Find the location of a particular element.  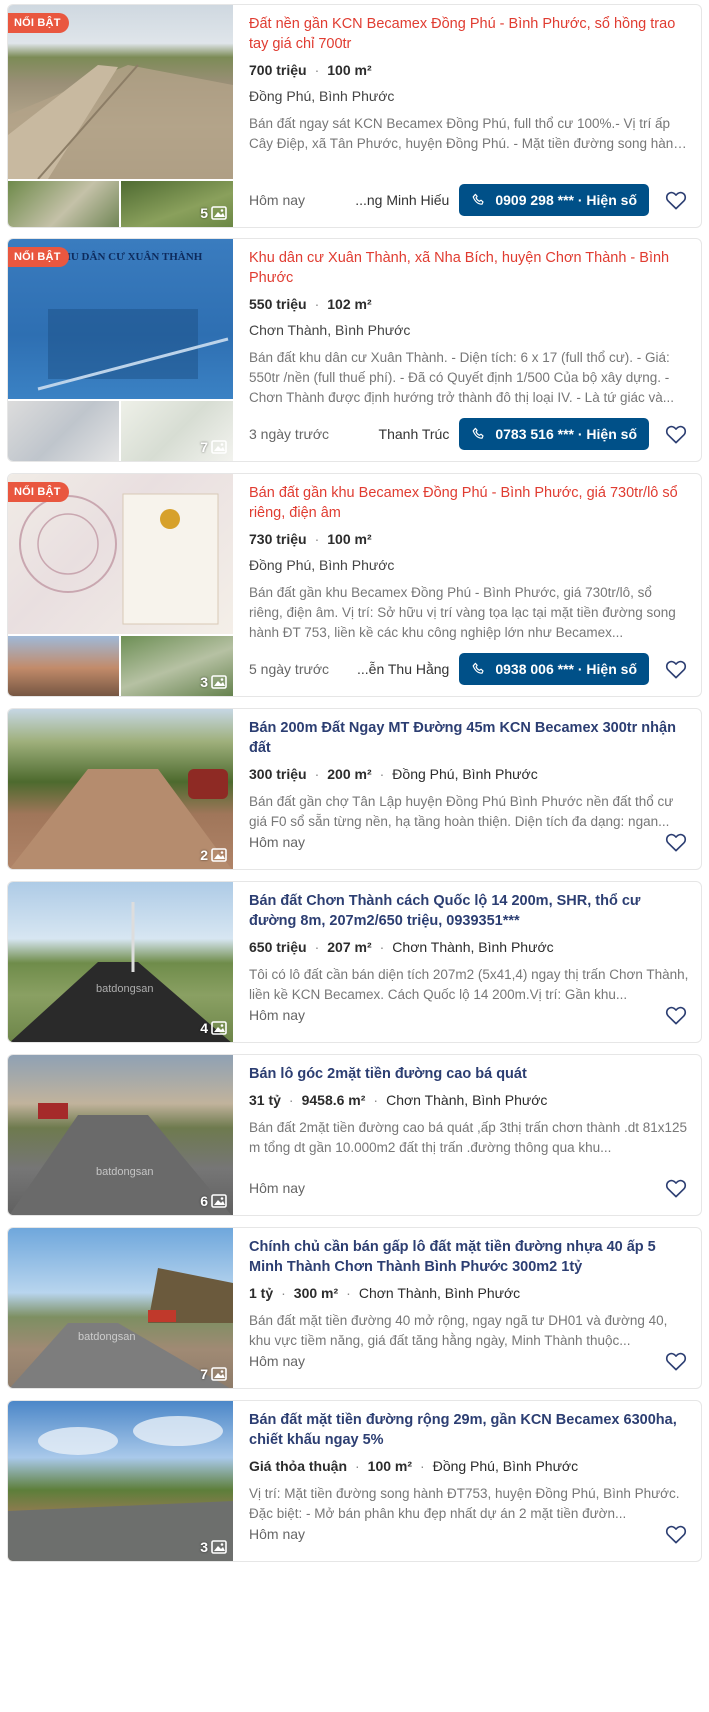

show-phone-button: 0909 298 *** · Hiện số is located at coordinates (554, 200).